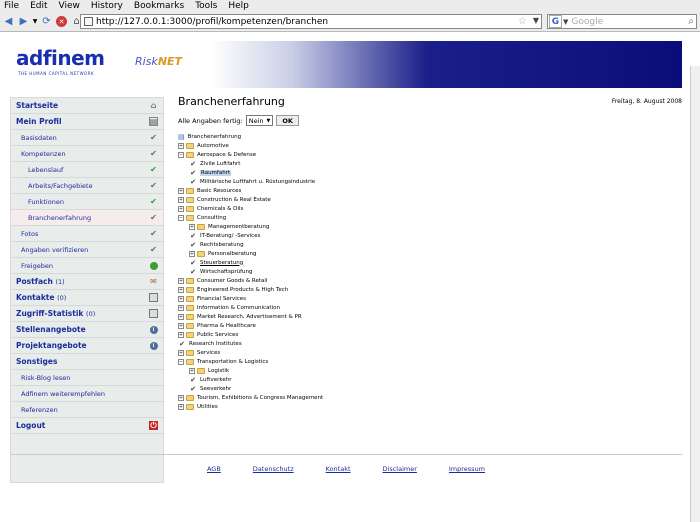  What do you see at coordinates (206, 6) in the screenshot?
I see `menu-tools: Tools` at bounding box center [206, 6].